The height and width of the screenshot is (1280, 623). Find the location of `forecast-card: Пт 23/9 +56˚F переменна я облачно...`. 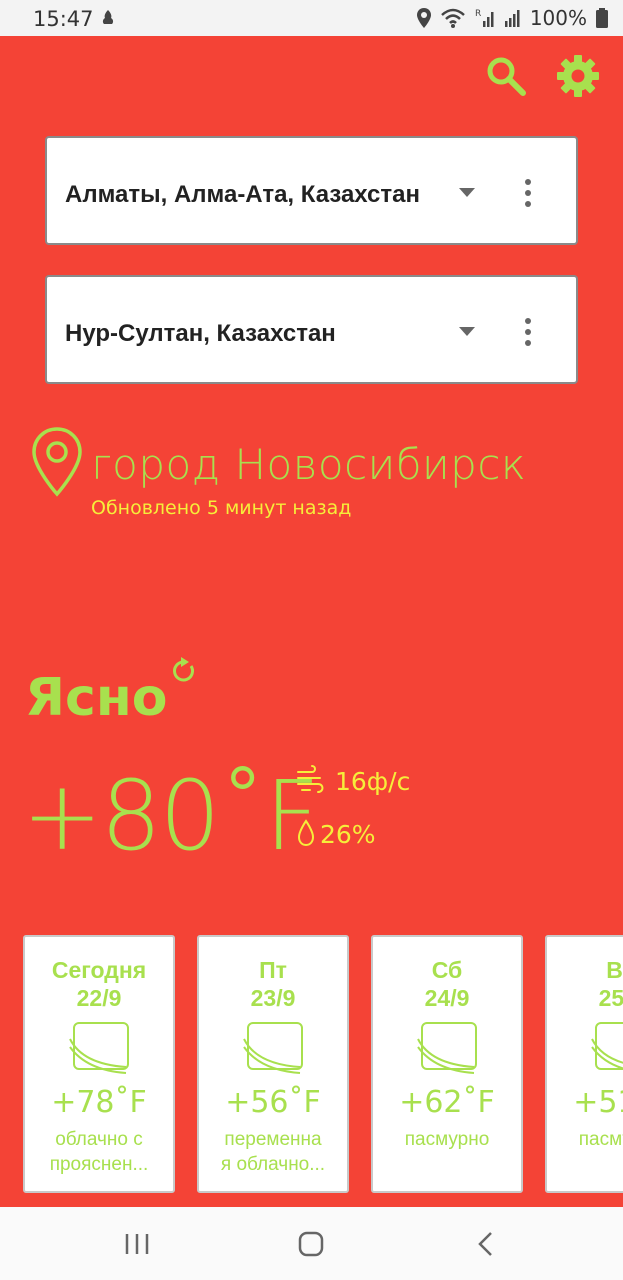

forecast-card: Пт 23/9 +56˚F переменна я облачно... is located at coordinates (273, 1064).